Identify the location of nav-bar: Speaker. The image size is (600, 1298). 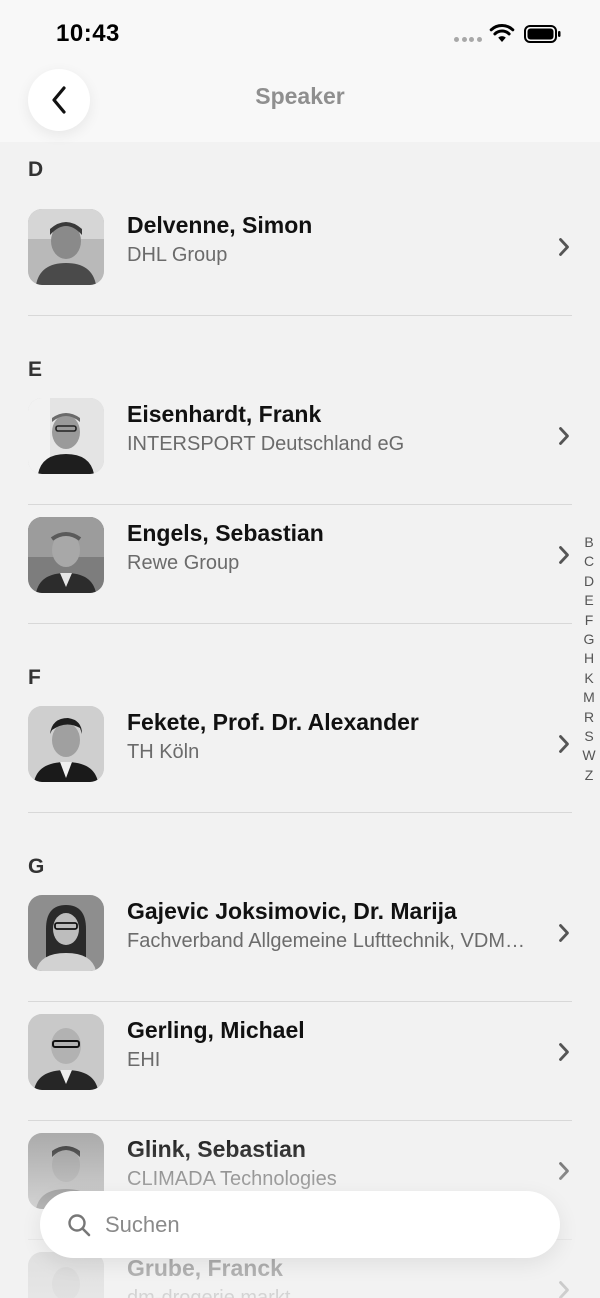
(300, 103).